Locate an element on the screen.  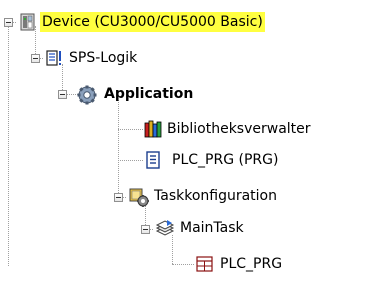
tree-item-application-label: Application is located at coordinates (148, 94).